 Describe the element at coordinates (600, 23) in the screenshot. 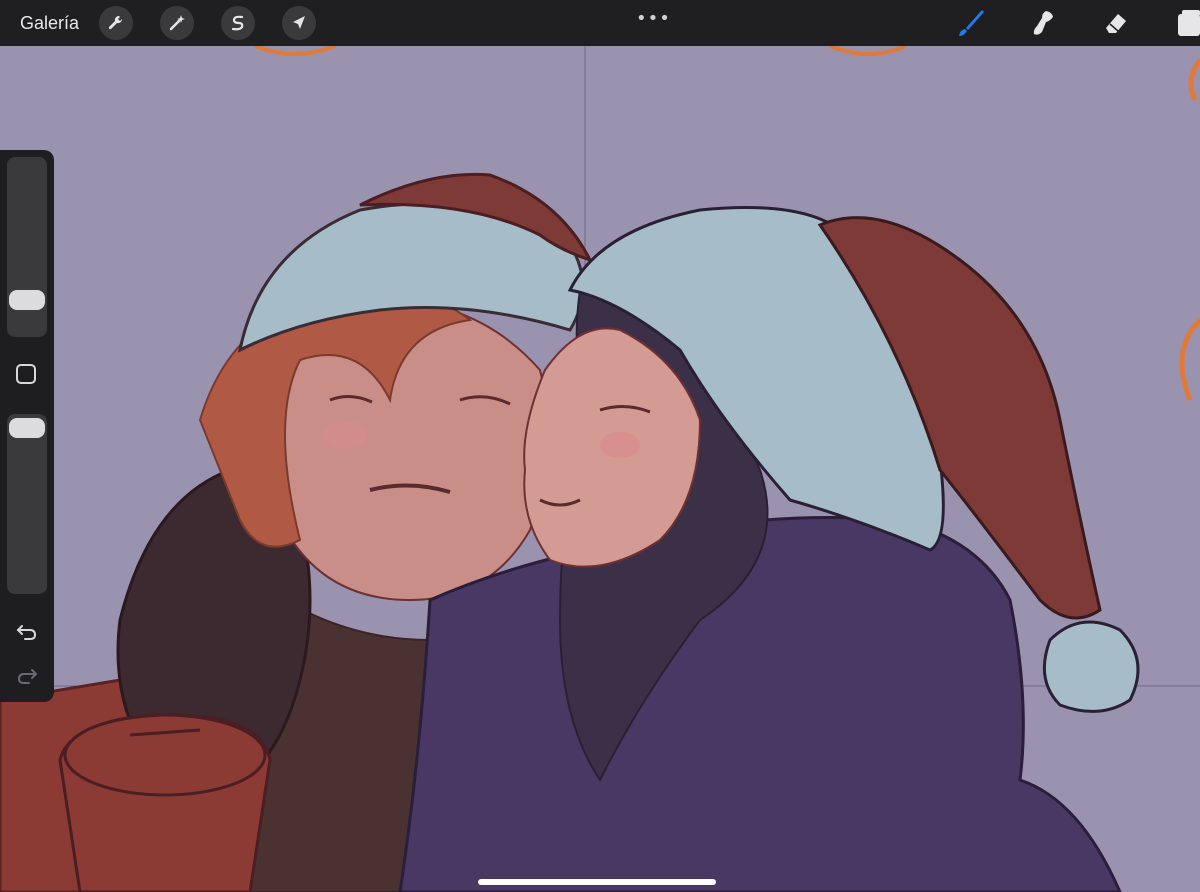

I see `top-toolbar: Galería •••` at that location.